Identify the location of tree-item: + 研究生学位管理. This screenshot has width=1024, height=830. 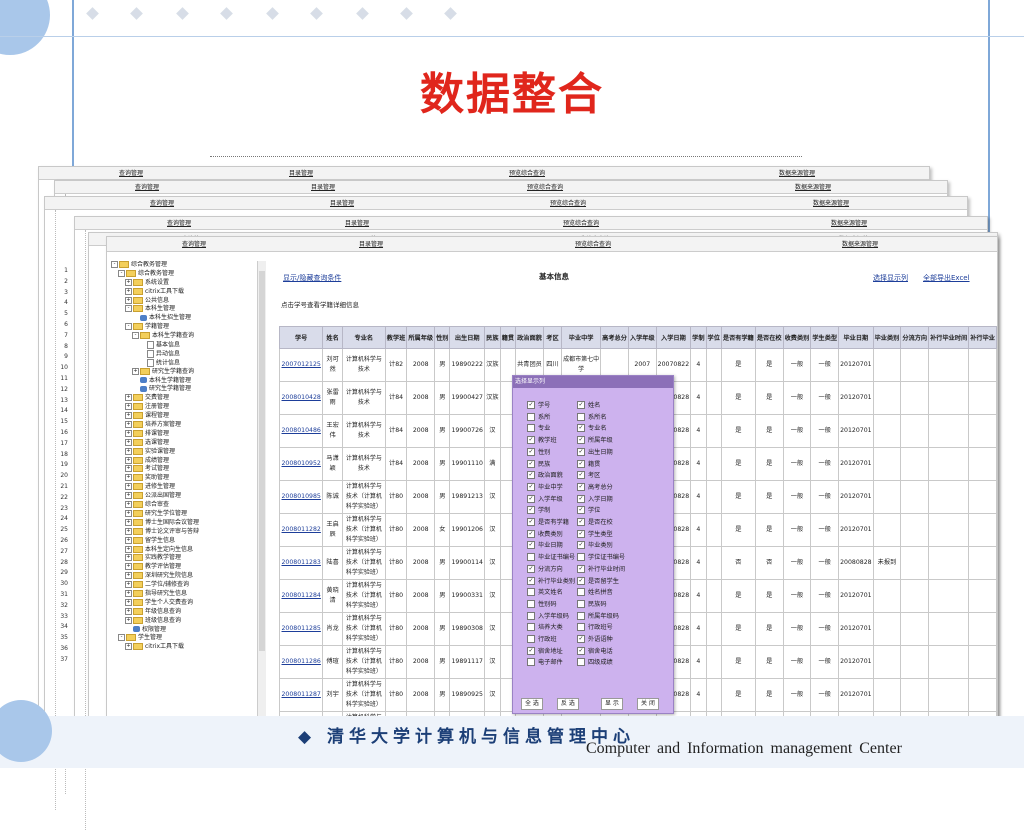
(182, 514).